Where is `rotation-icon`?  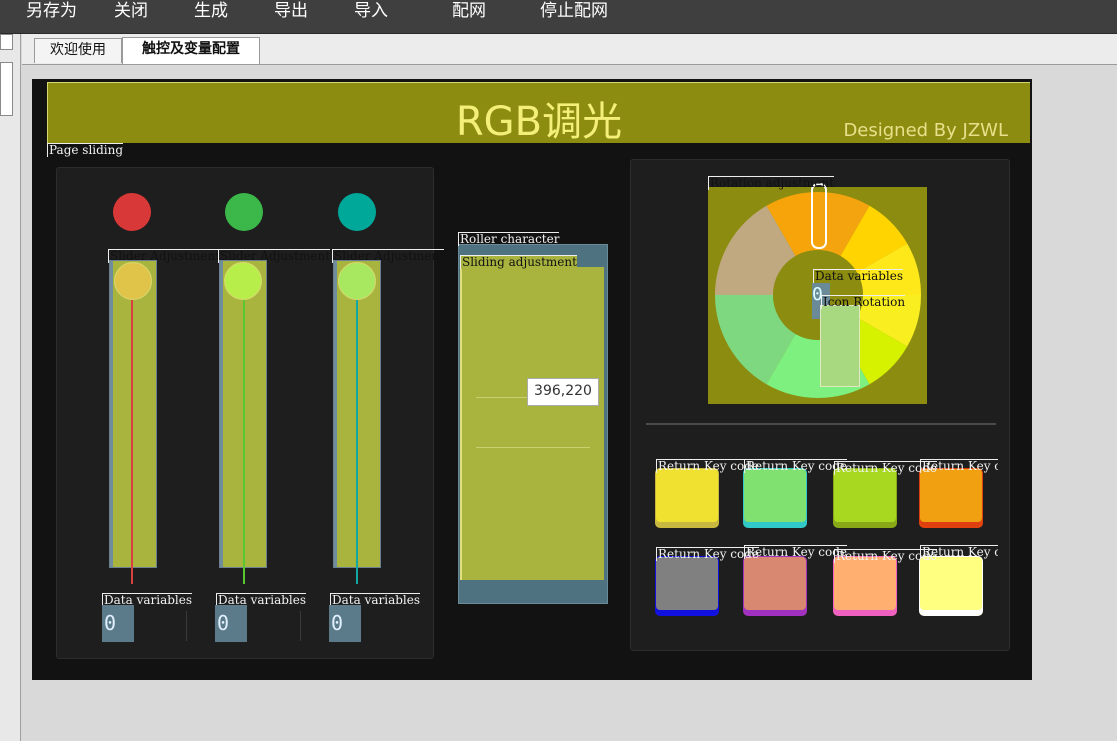 rotation-icon is located at coordinates (840, 346).